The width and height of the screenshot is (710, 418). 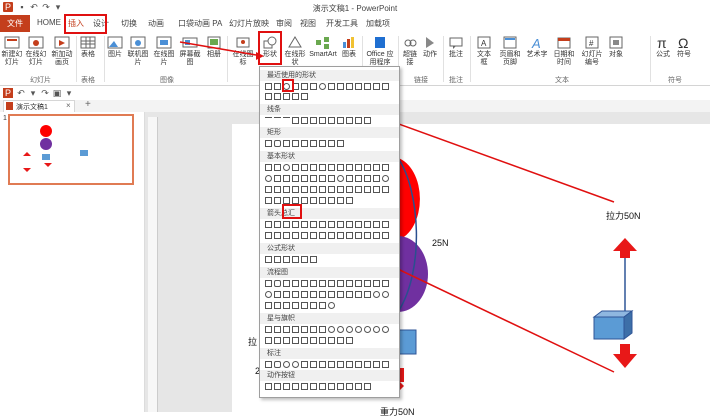 I want to click on arrow-stem-up, so click(x=625, y=254).